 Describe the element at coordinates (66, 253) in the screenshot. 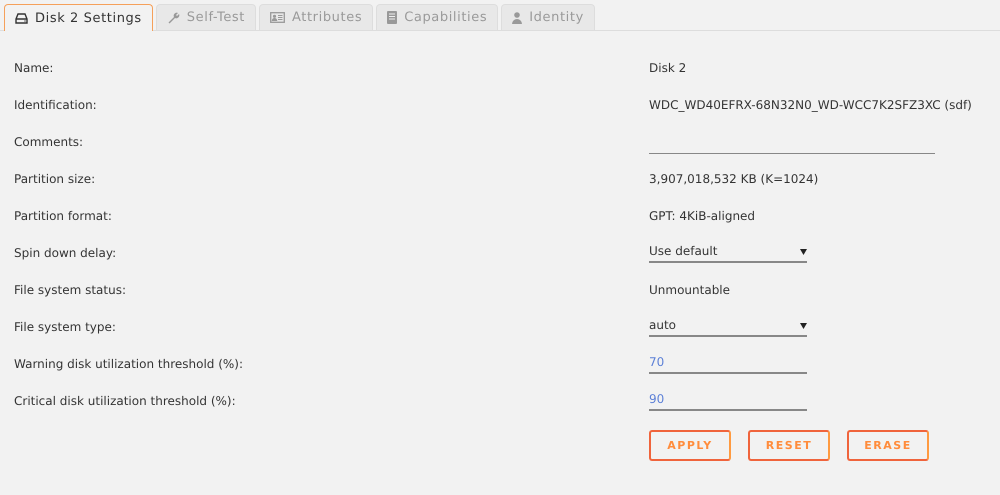

I see `setting-label: Spin down delay:` at that location.